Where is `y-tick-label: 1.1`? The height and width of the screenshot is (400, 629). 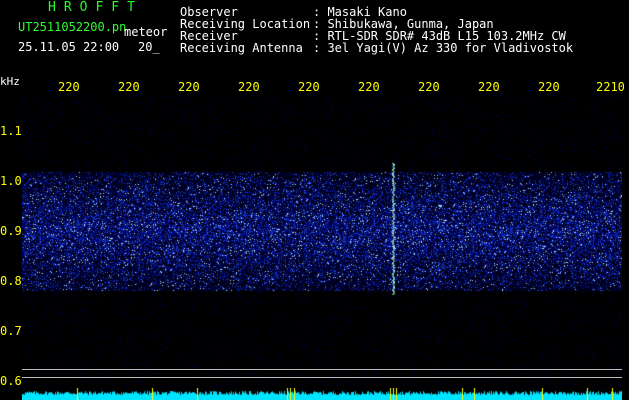
y-tick-label: 1.1 is located at coordinates (11, 131).